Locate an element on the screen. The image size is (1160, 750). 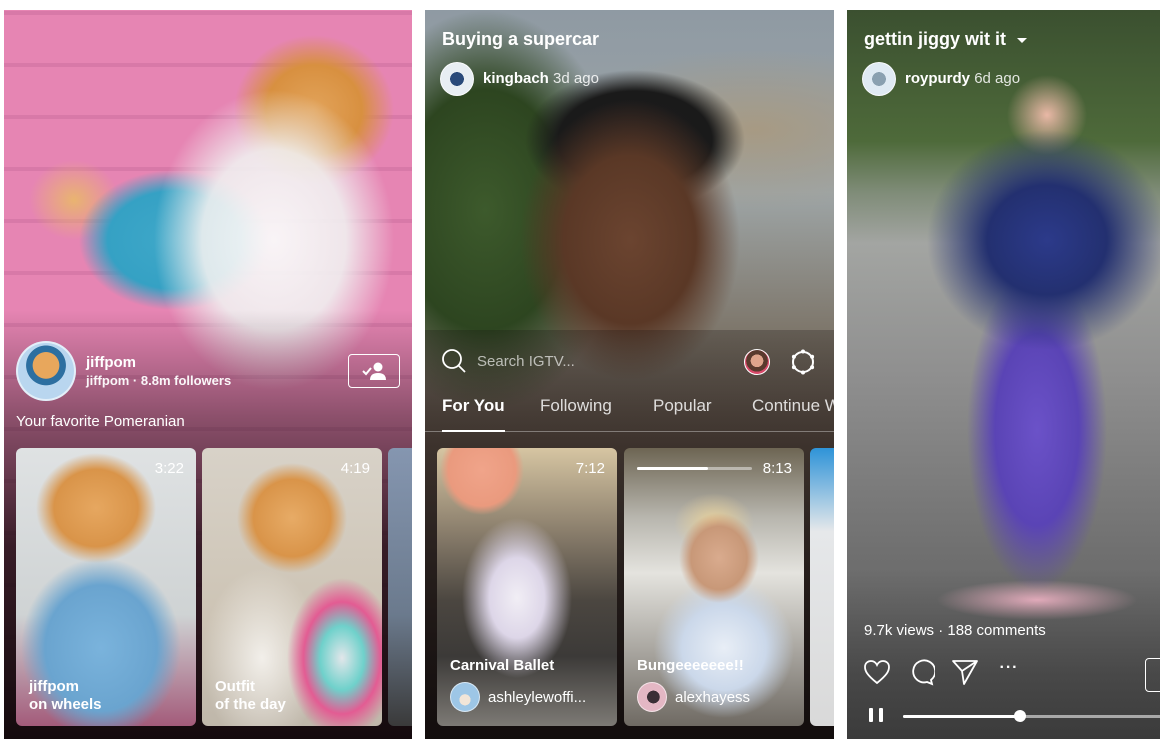
comment-button is located at coordinates (921, 672).